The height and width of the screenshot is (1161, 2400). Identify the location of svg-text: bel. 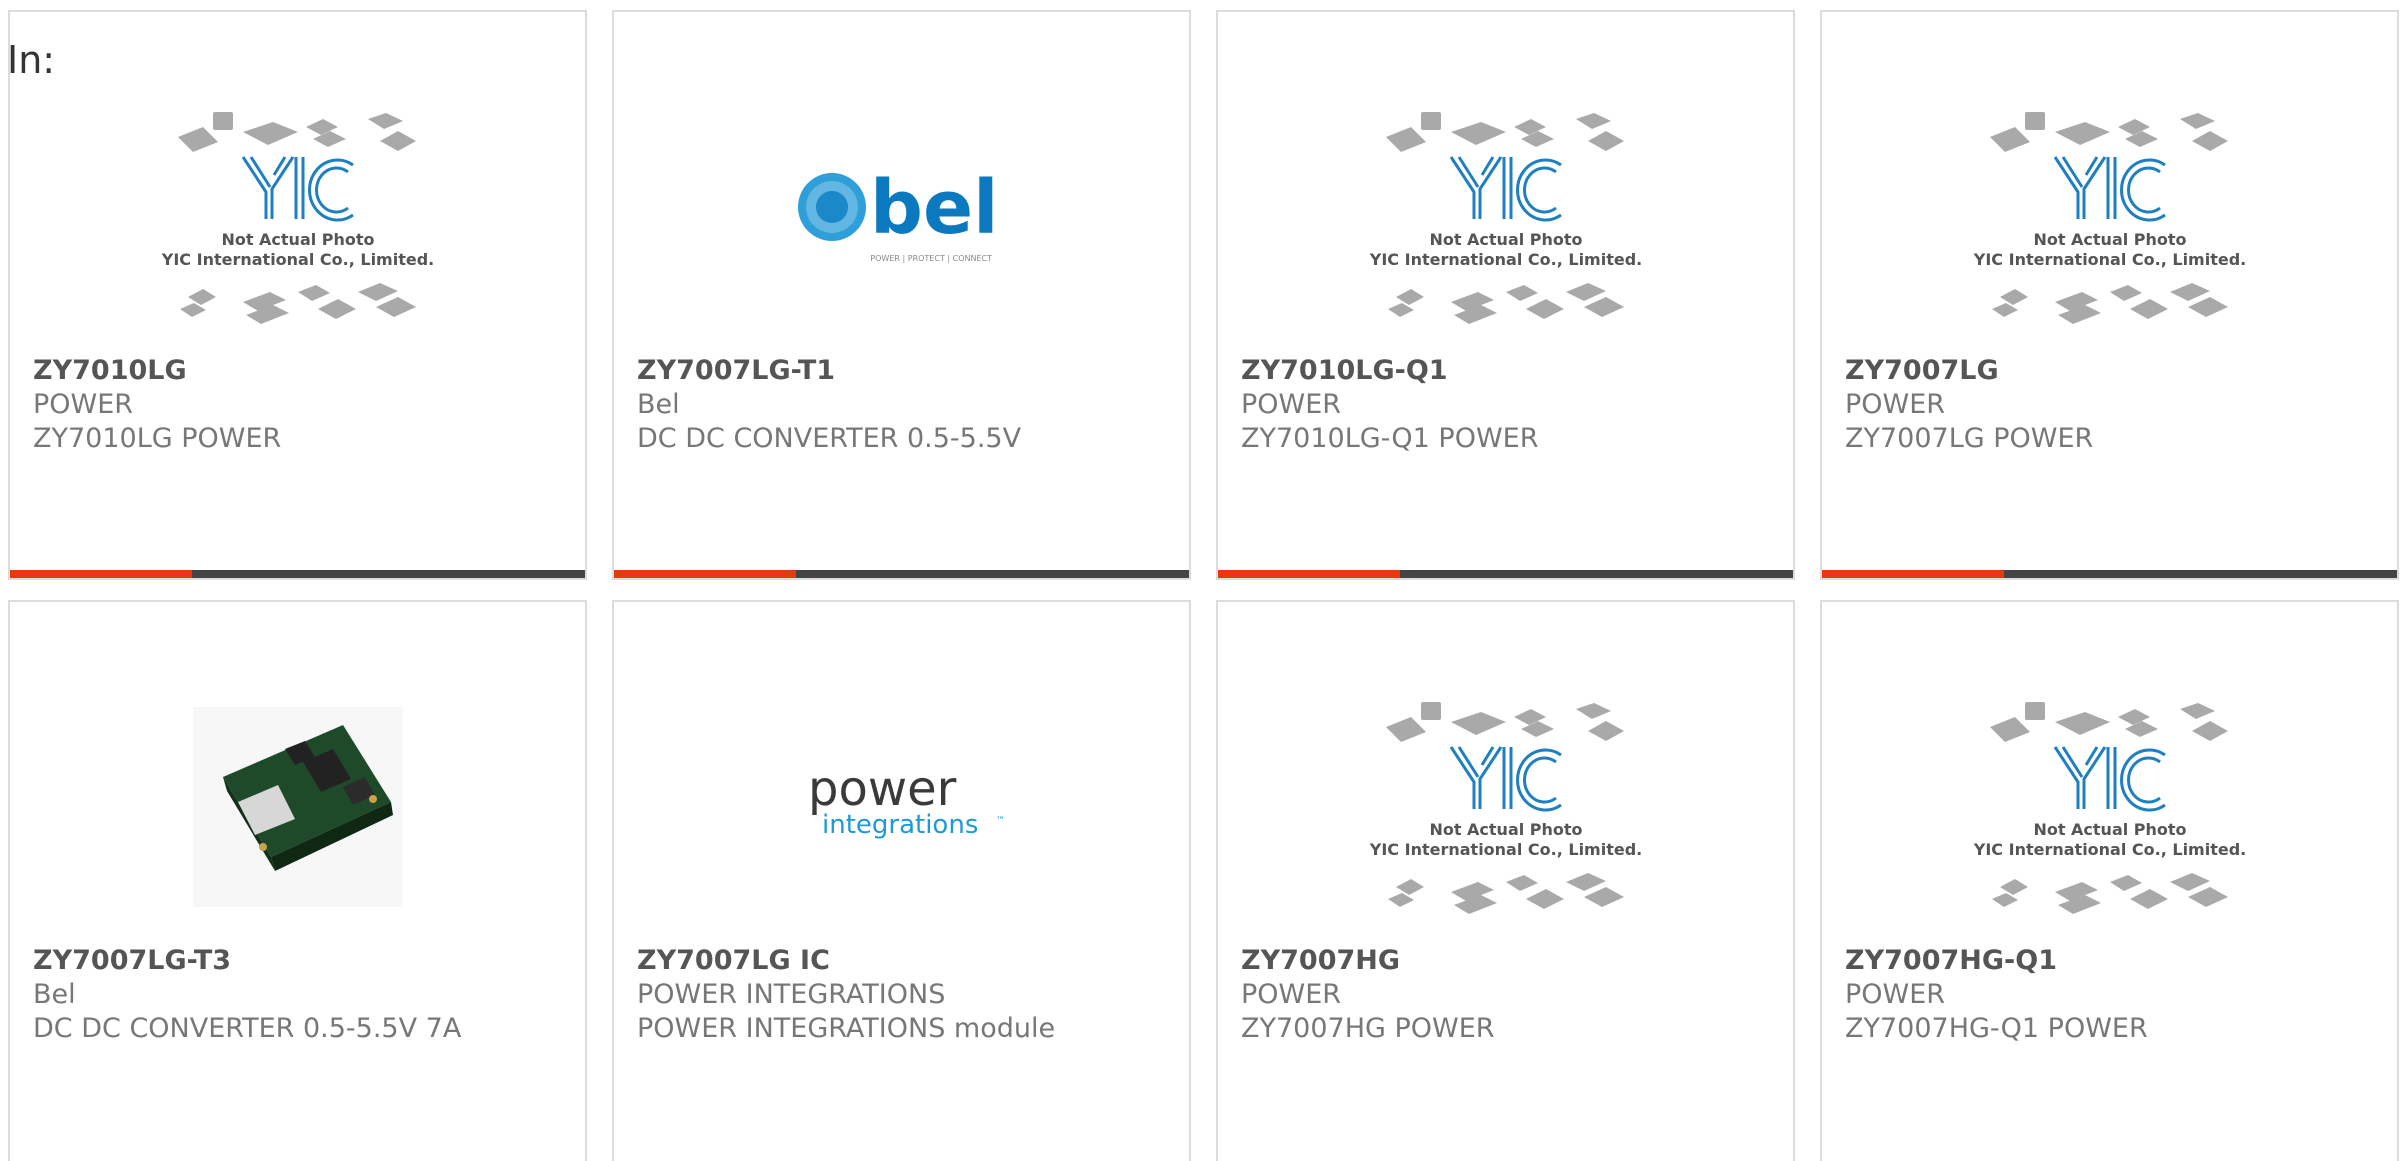
(934, 208).